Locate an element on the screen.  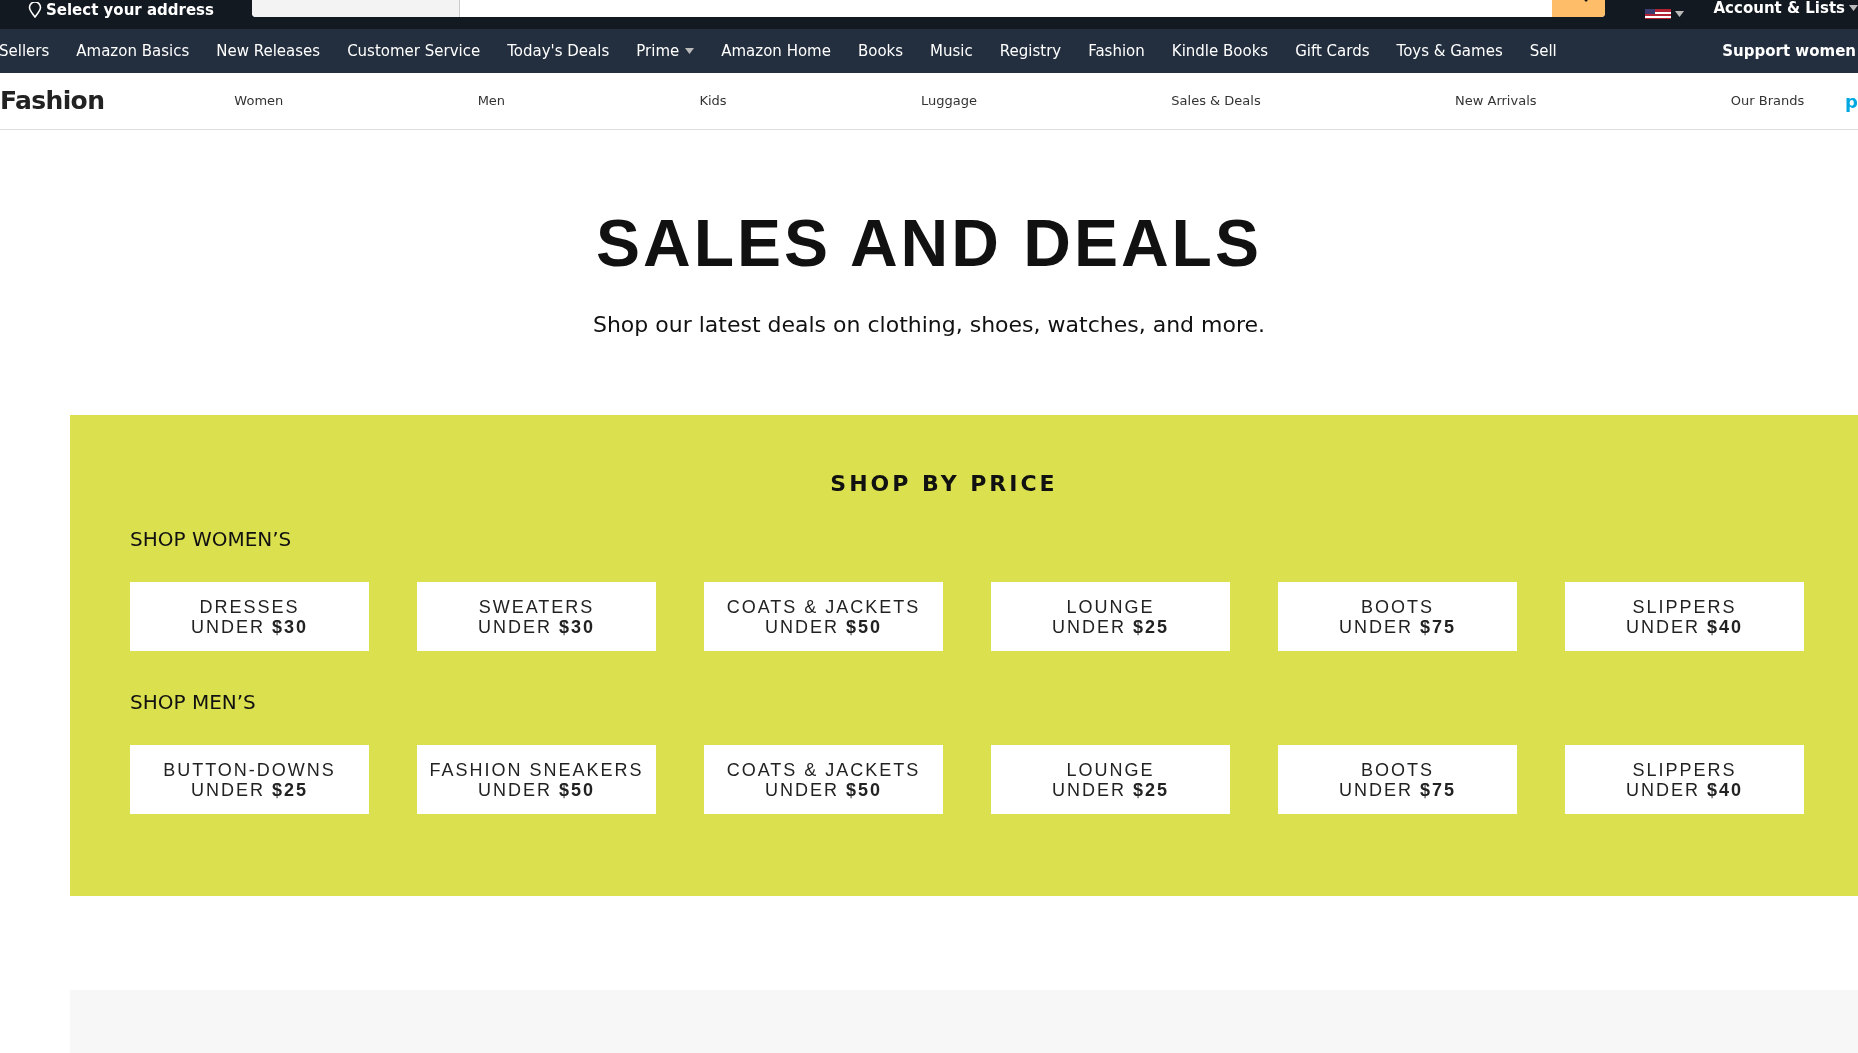
nav-link: Toys & Games is located at coordinates (1449, 51).